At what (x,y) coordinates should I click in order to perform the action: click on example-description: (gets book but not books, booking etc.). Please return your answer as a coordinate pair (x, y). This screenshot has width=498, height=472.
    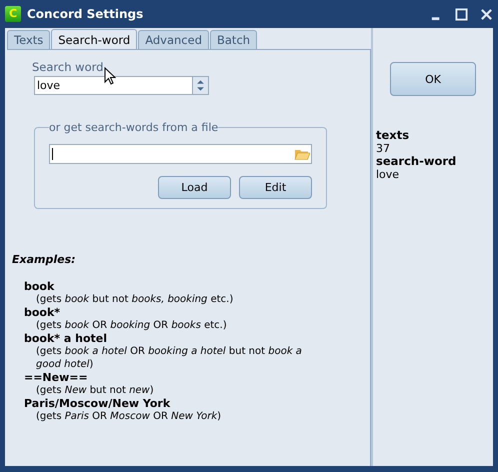
    Looking at the image, I should click on (134, 299).